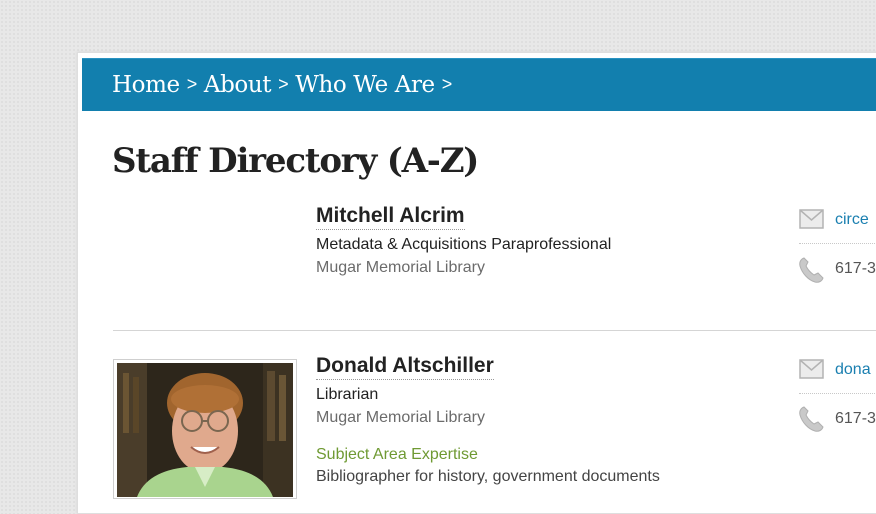 Image resolution: width=876 pixels, height=514 pixels. What do you see at coordinates (397, 454) in the screenshot?
I see `expertise-heading: Subject Area Expertise` at bounding box center [397, 454].